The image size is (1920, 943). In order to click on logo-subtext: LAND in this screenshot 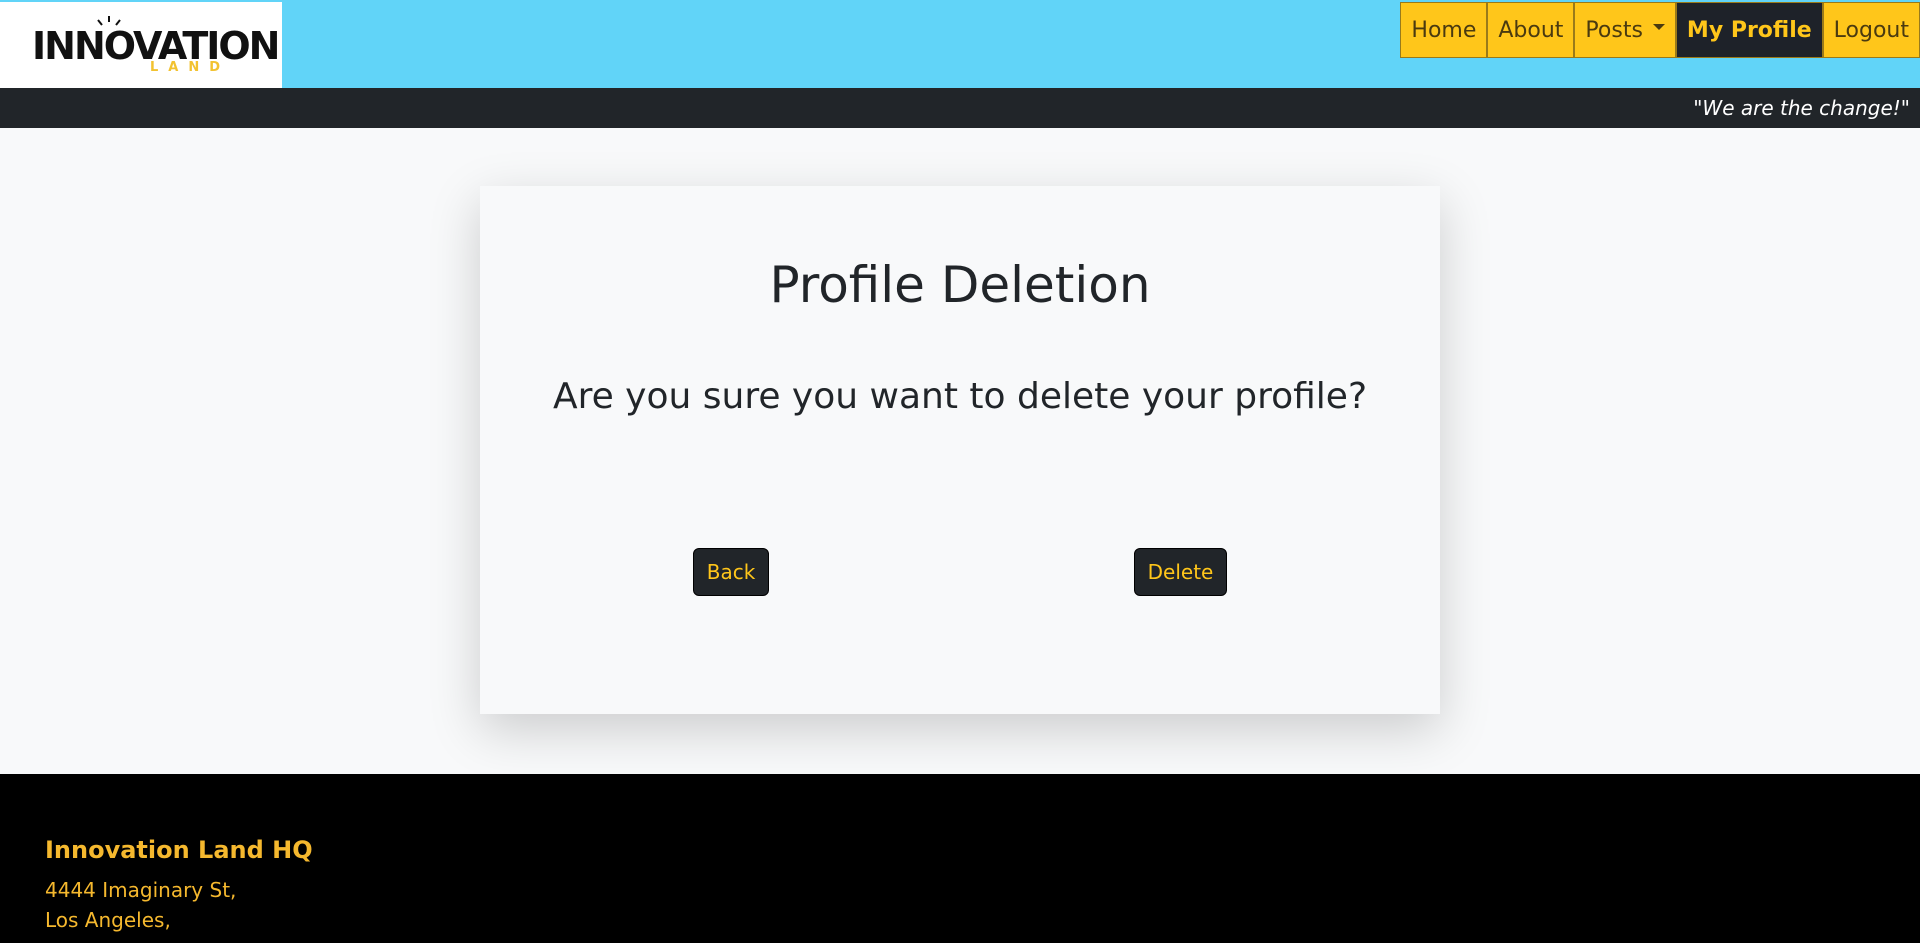, I will do `click(189, 67)`.